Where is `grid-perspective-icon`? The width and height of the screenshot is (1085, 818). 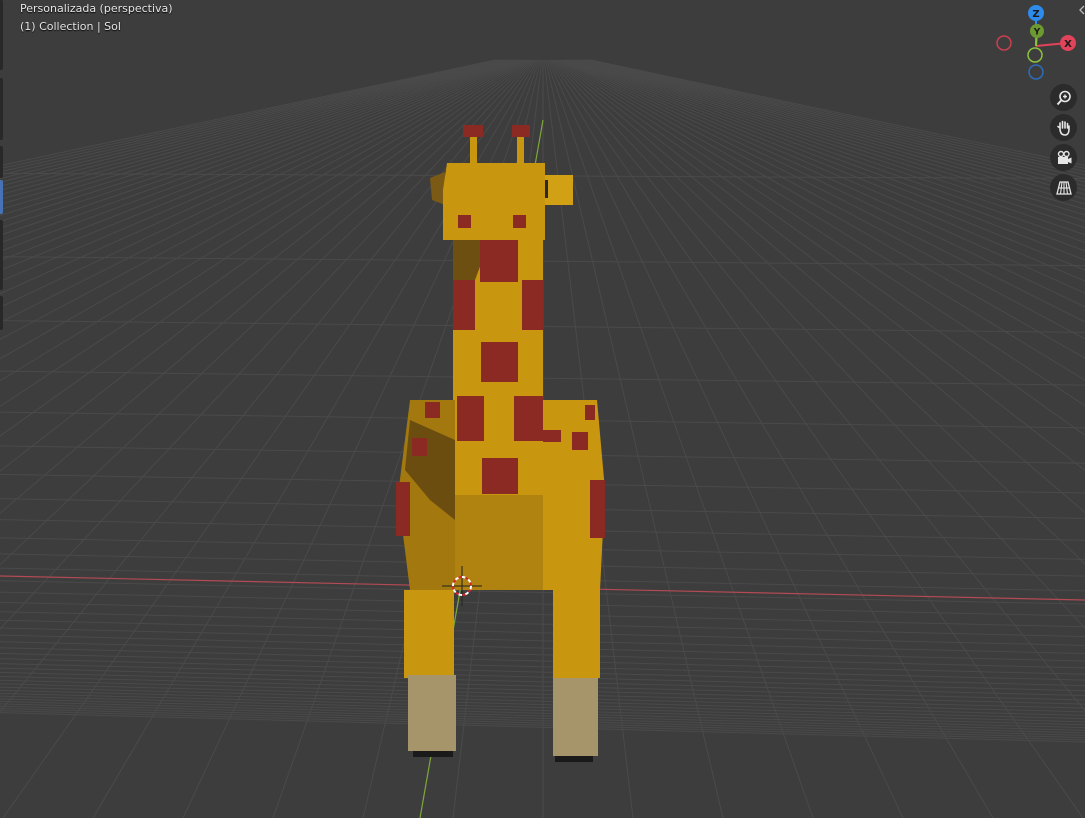 grid-perspective-icon is located at coordinates (1063, 187).